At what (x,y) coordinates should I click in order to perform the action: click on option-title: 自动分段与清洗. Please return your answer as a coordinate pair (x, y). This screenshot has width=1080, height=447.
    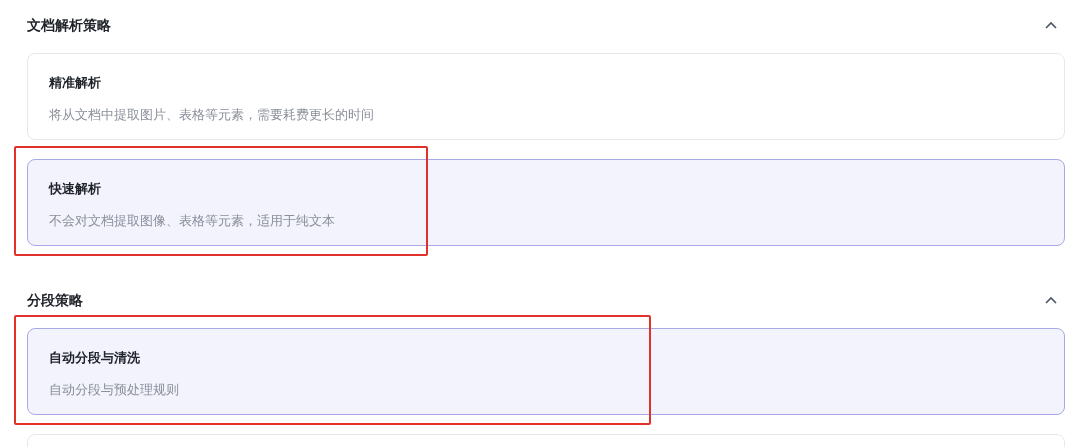
    Looking at the image, I should click on (95, 358).